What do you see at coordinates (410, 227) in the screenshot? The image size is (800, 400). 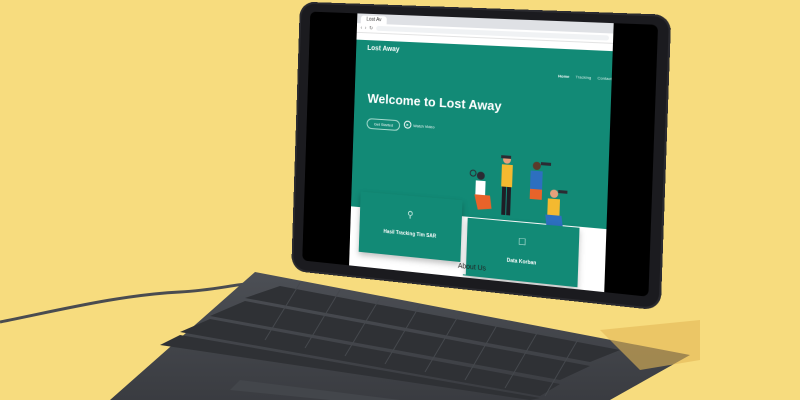 I see `feature-card-tracking: ⚲ Hasil Tracking Tim SAR` at bounding box center [410, 227].